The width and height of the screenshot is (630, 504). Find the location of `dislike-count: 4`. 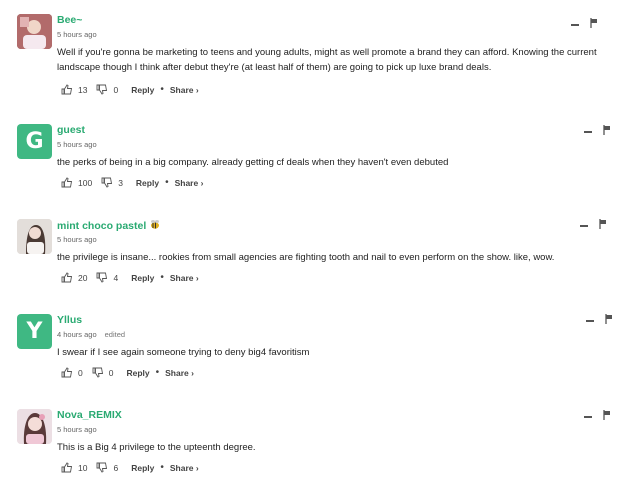

dislike-count: 4 is located at coordinates (116, 277).